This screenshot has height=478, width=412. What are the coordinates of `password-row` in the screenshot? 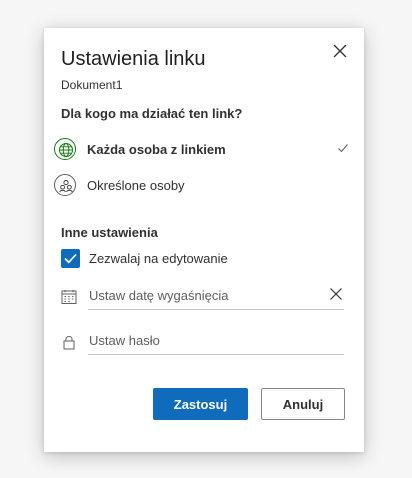 It's located at (204, 341).